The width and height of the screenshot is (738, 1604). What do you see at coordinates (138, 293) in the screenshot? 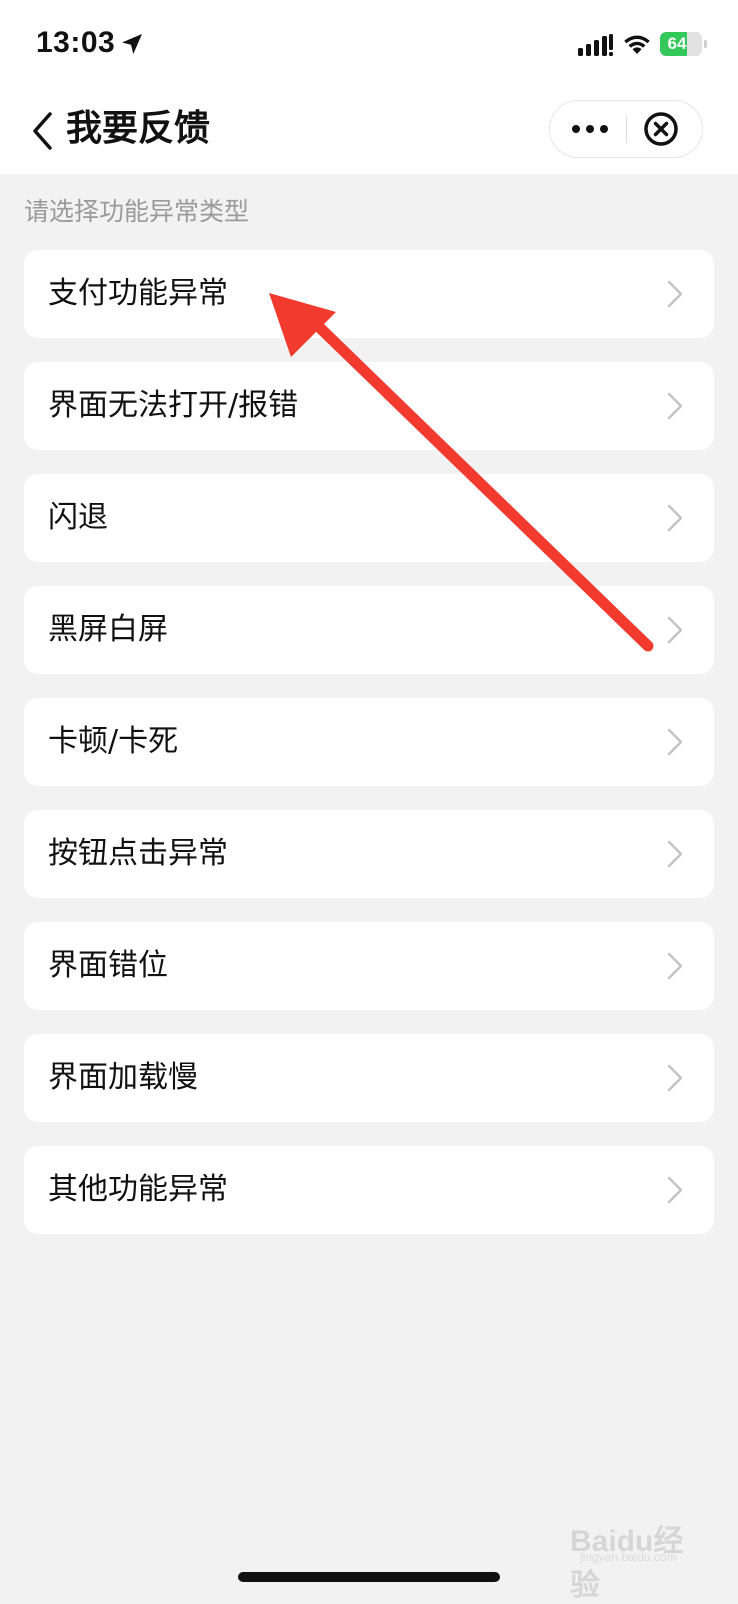
I see `list-item-label: 支付功能异常` at bounding box center [138, 293].